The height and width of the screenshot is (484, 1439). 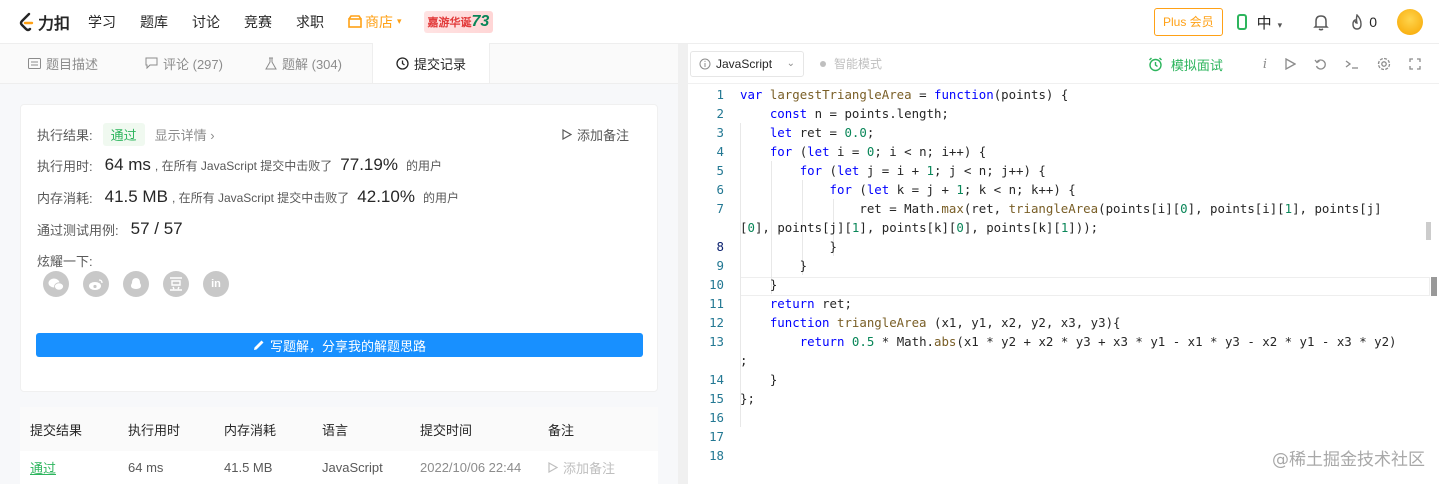 What do you see at coordinates (375, 22) in the screenshot?
I see `nav-store: 商店 ▾` at bounding box center [375, 22].